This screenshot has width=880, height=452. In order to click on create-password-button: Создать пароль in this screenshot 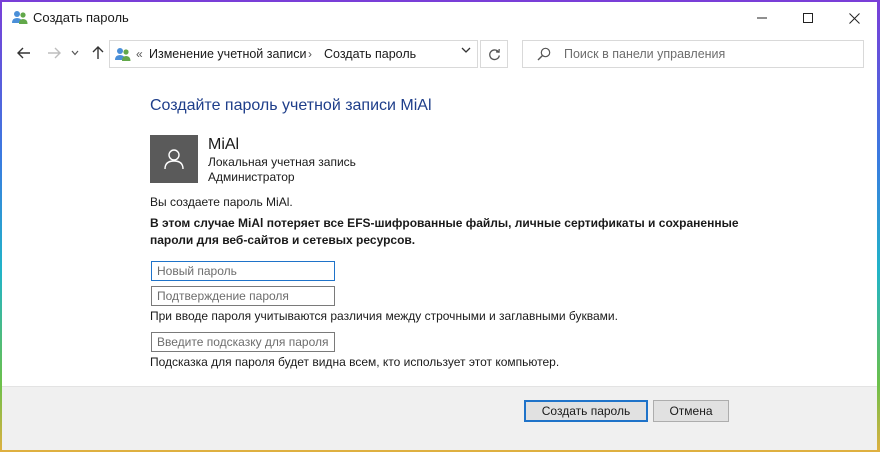, I will do `click(586, 411)`.